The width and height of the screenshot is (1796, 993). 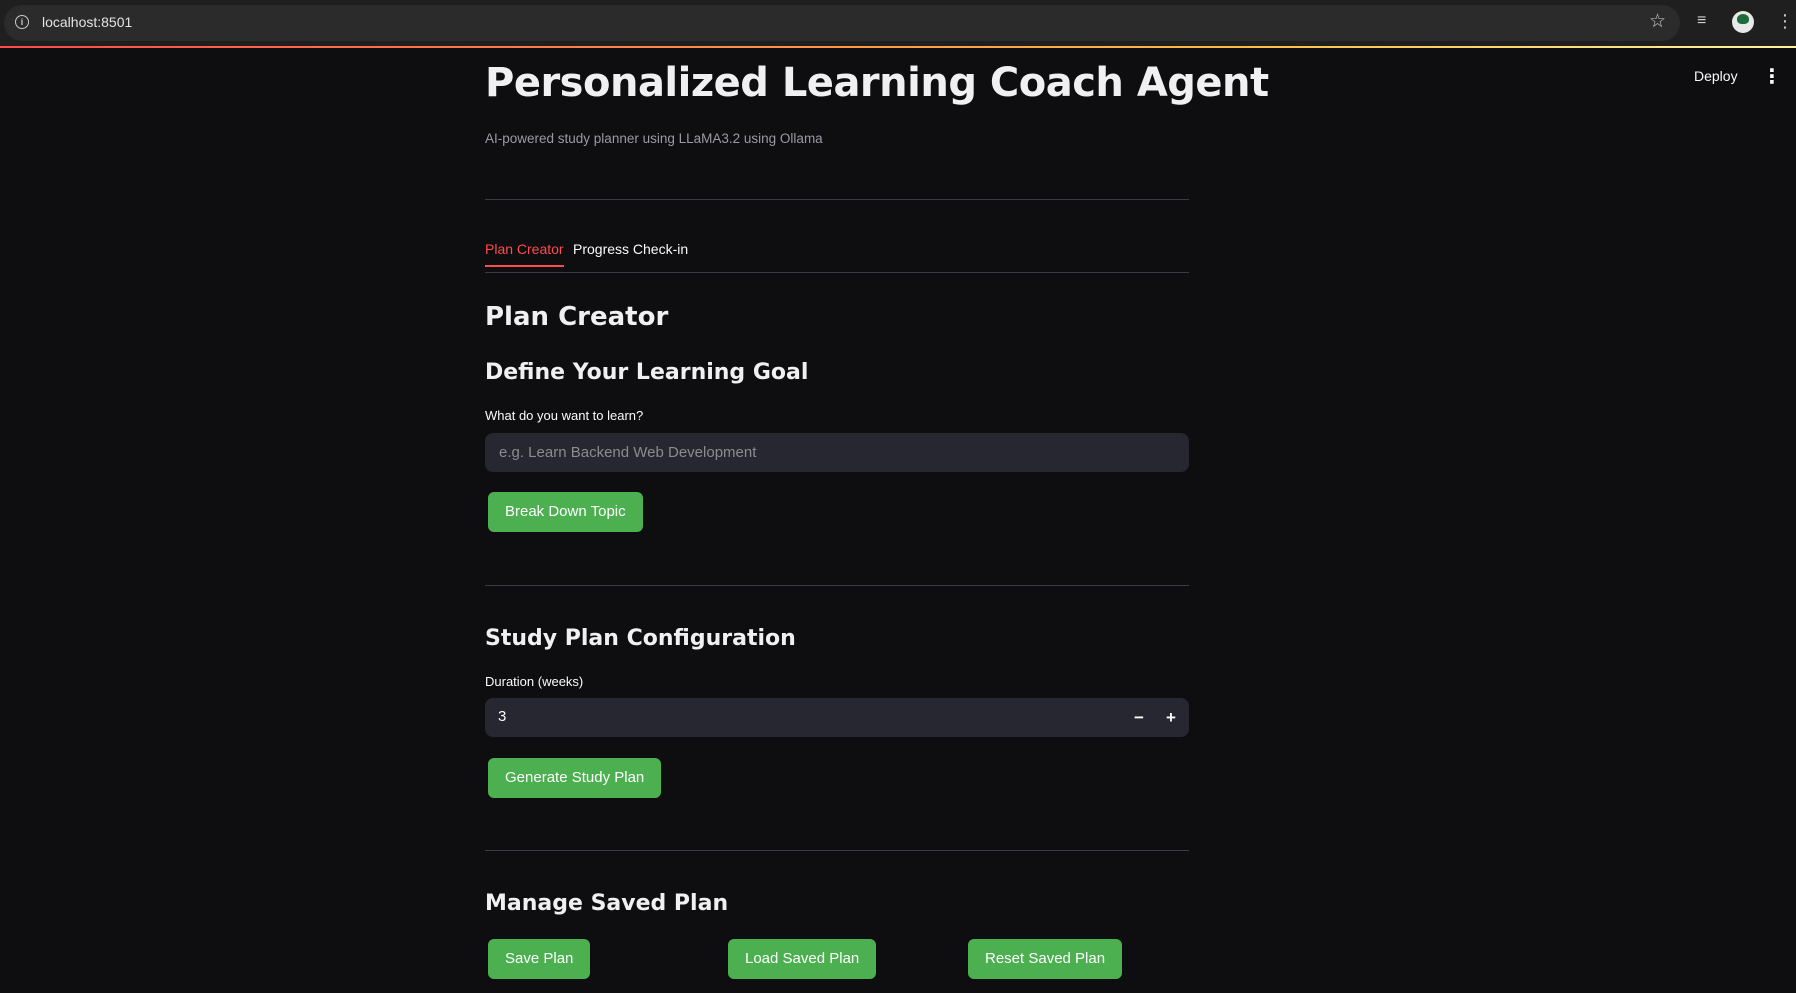 What do you see at coordinates (539, 959) in the screenshot?
I see `save-plan-button: Save Plan` at bounding box center [539, 959].